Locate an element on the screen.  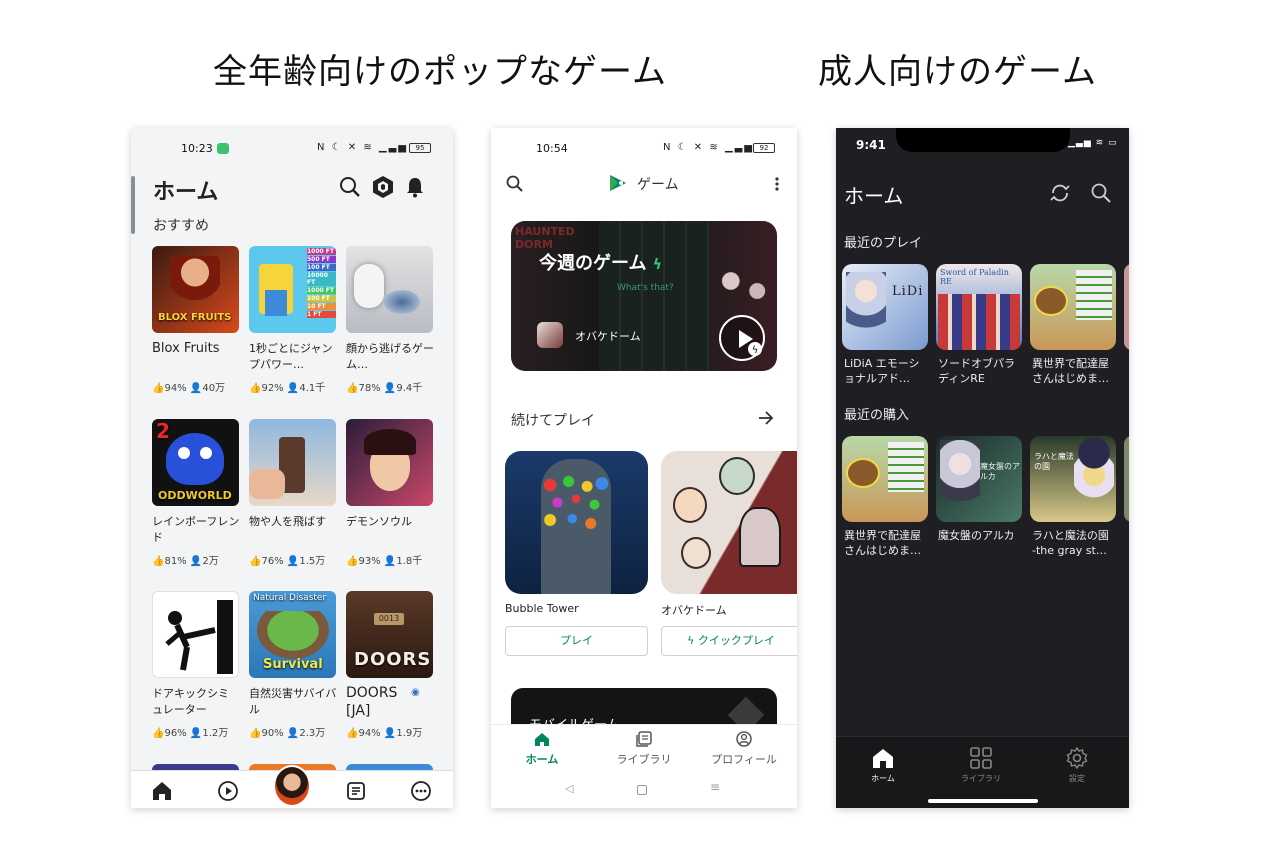
game-thumbnail-natural-disaster: Natural Disaster Survival is located at coordinates (292, 634).